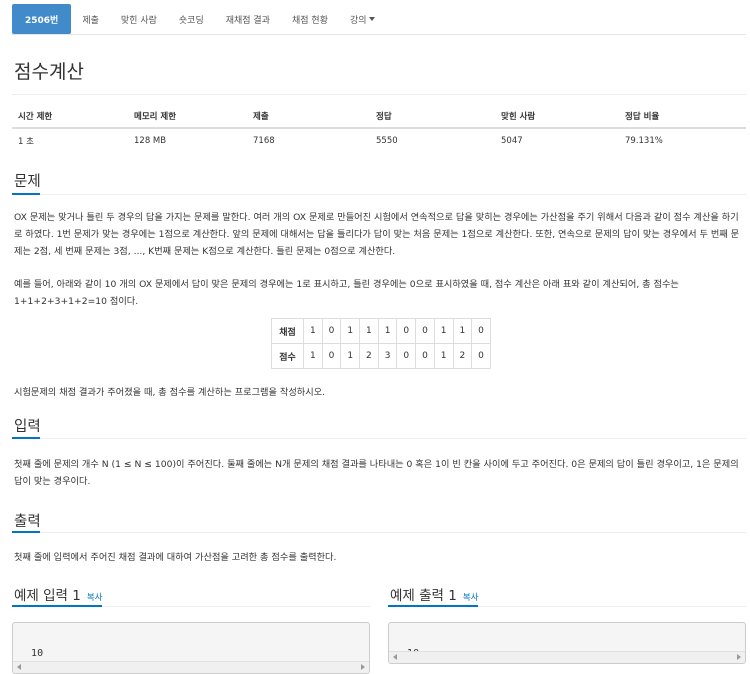  I want to click on sample-output-heading: 예제 출력 1 복사, so click(434, 594).